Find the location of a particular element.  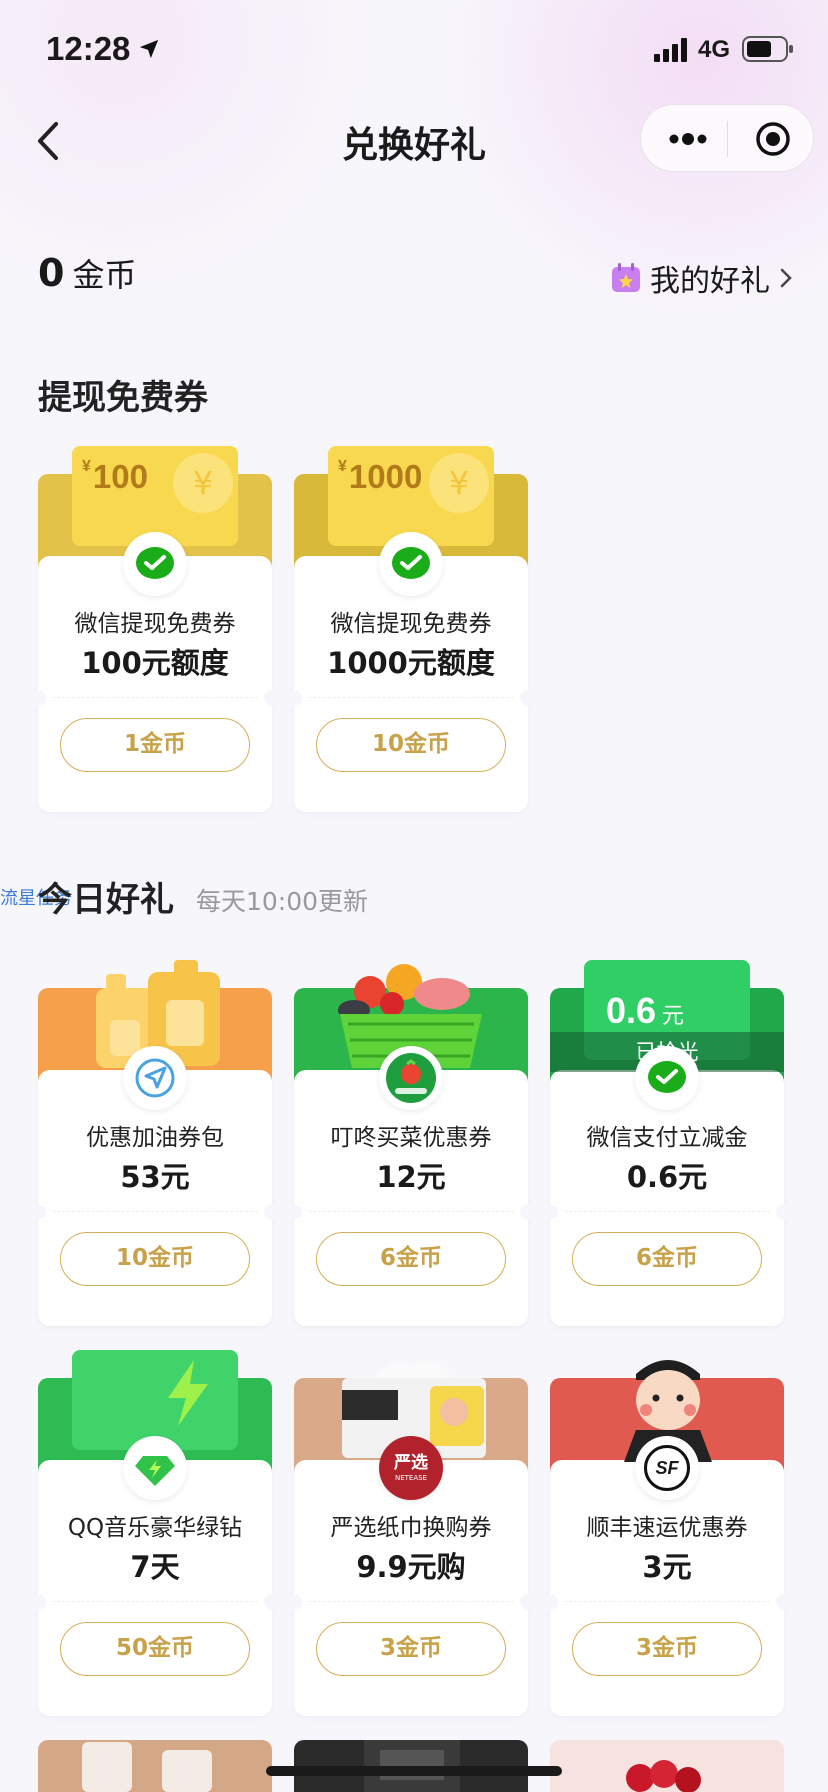

compass-icon is located at coordinates (155, 1078).